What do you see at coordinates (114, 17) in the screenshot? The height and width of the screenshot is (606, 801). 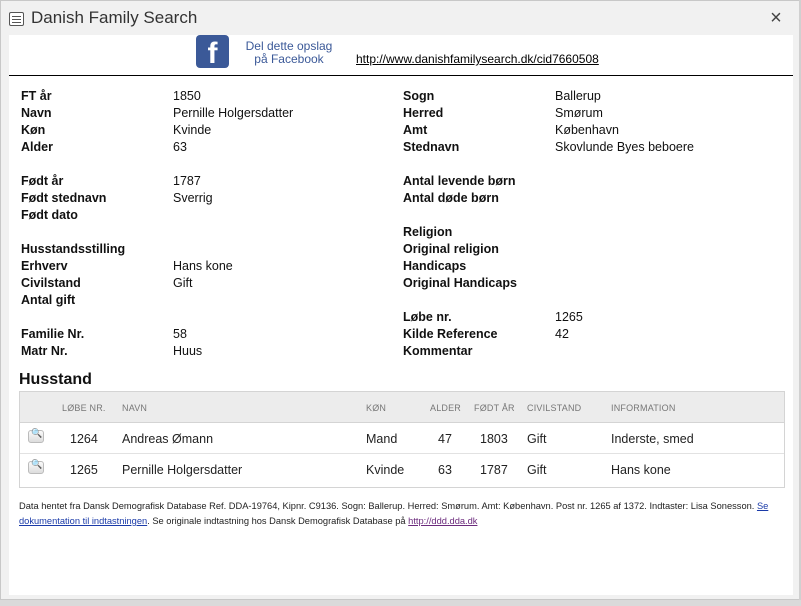 I see `window-title: Danish Family Search` at bounding box center [114, 17].